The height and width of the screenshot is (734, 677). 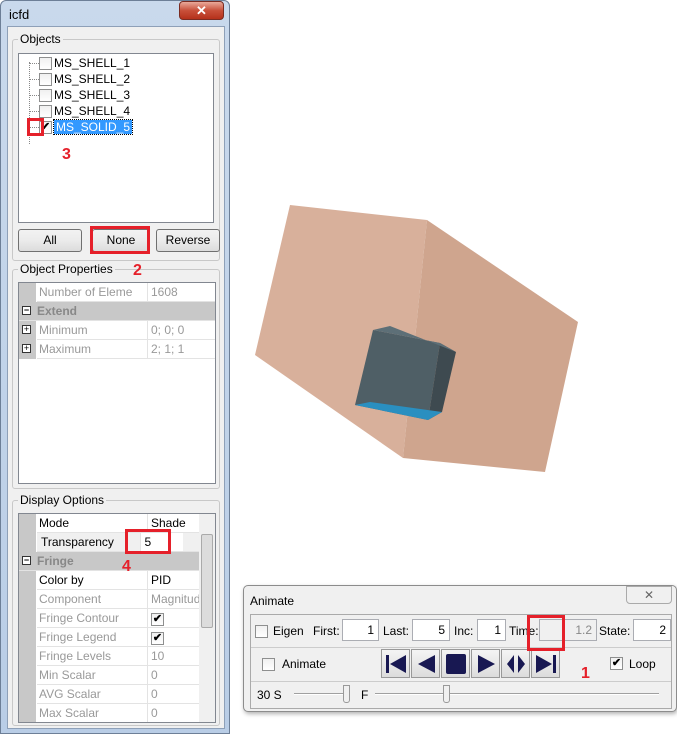 I want to click on state-label: State:, so click(x=615, y=631).